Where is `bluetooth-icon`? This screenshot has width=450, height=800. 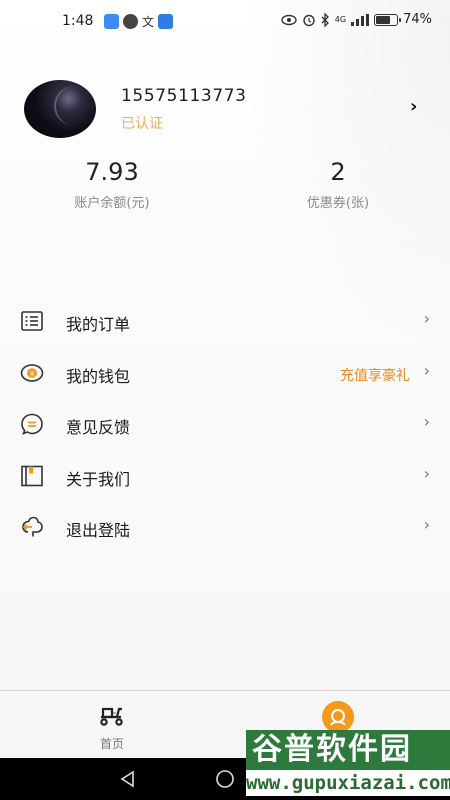
bluetooth-icon is located at coordinates (325, 19).